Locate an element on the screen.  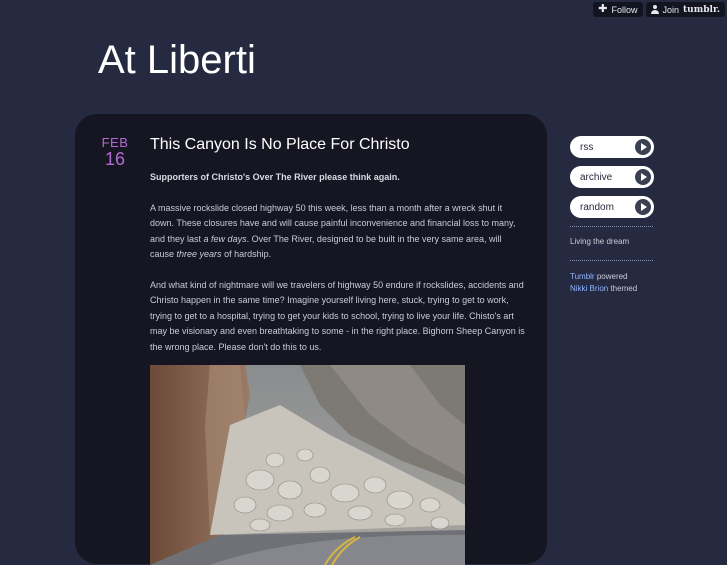
post-date: FEB 16 is located at coordinates (115, 152).